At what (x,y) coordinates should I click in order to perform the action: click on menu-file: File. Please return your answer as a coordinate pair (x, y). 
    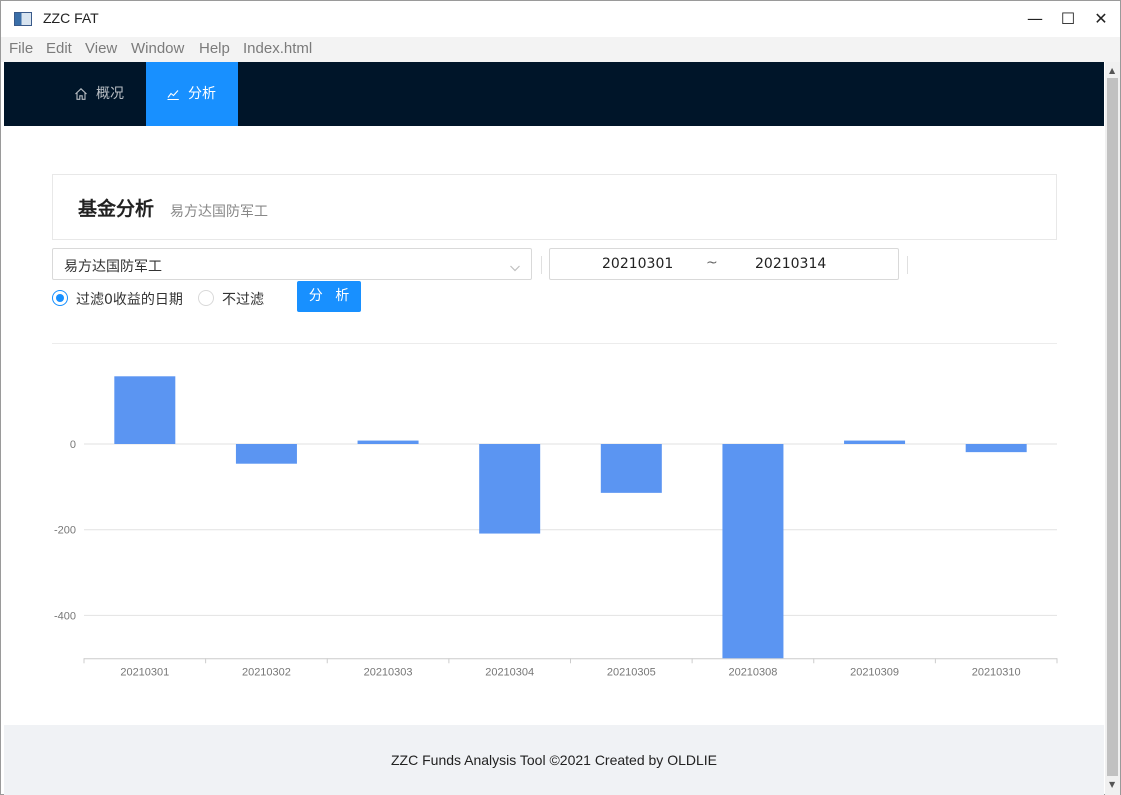
    Looking at the image, I should click on (21, 48).